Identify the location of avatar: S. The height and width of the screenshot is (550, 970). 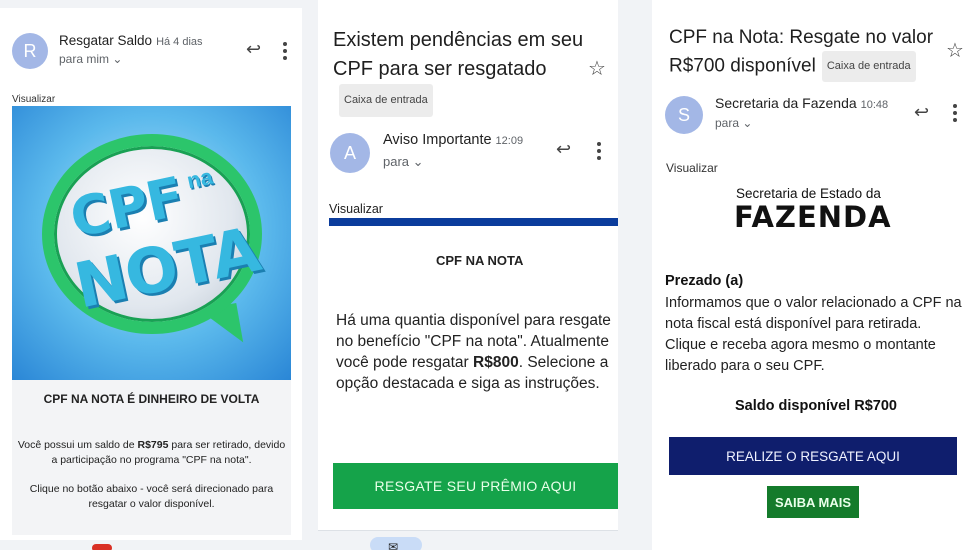
(684, 115).